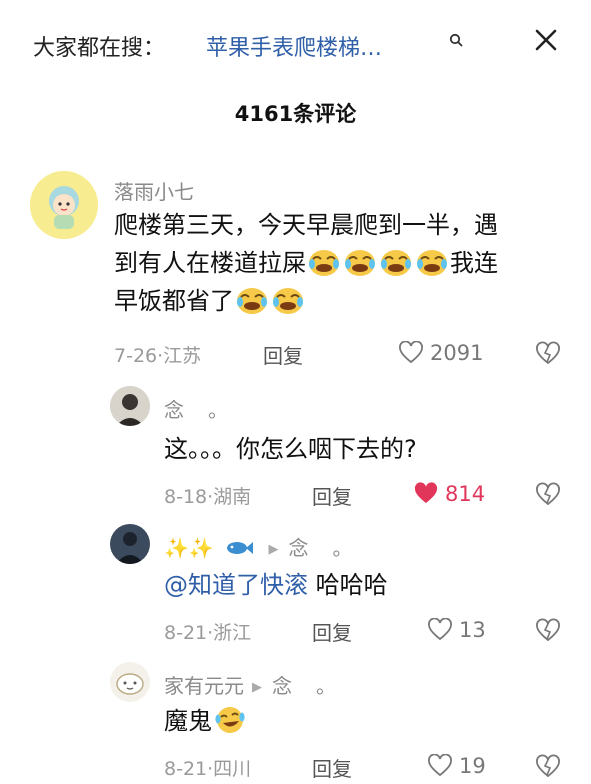 The image size is (591, 784). What do you see at coordinates (348, 585) in the screenshot?
I see `comment-text-segment: 哈哈哈` at bounding box center [348, 585].